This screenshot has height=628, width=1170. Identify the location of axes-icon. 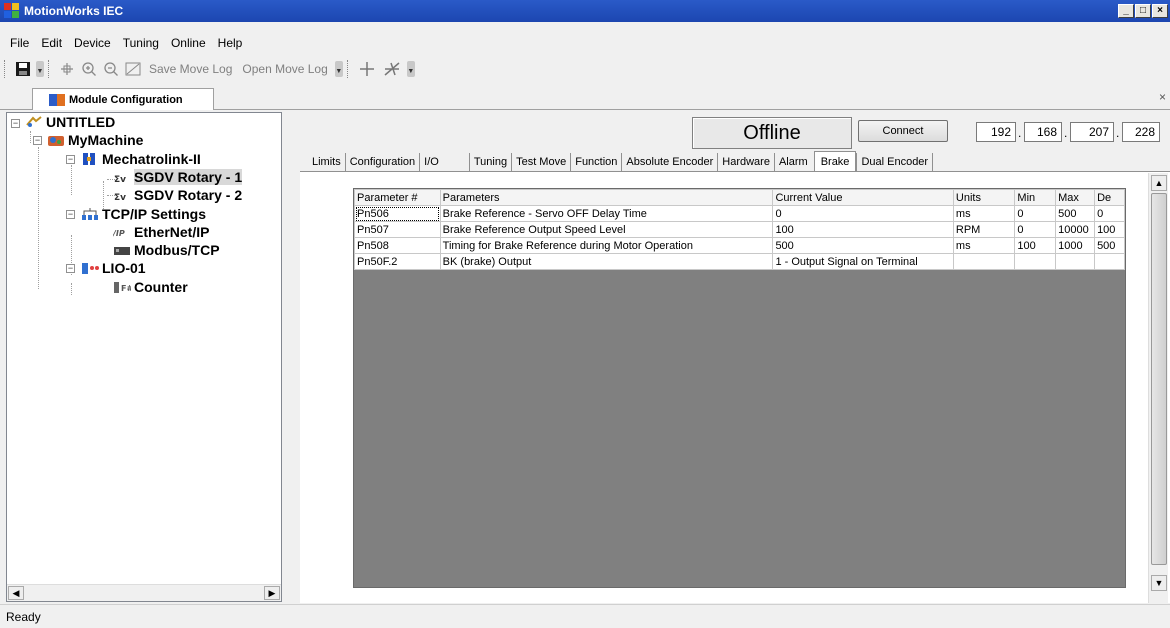
(392, 69).